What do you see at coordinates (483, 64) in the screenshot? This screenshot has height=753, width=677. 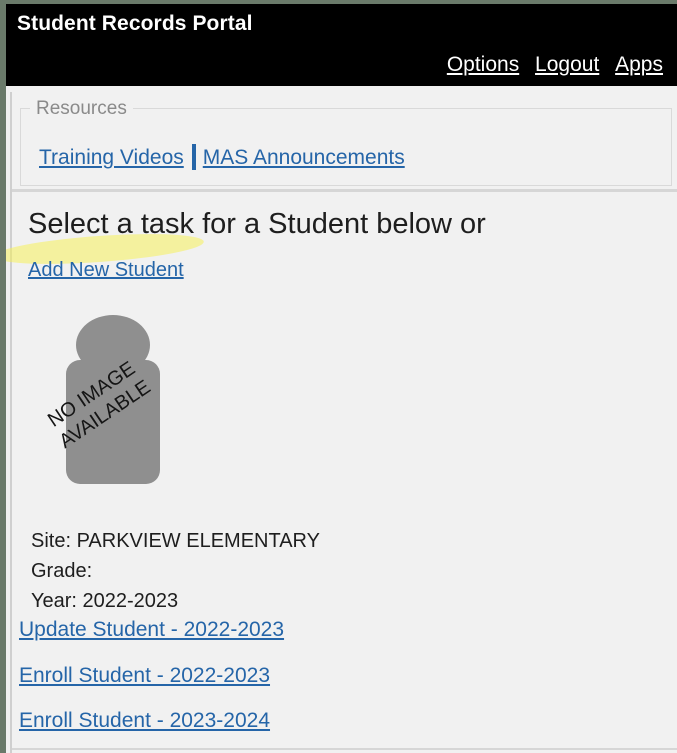 I see `options-link: Options` at bounding box center [483, 64].